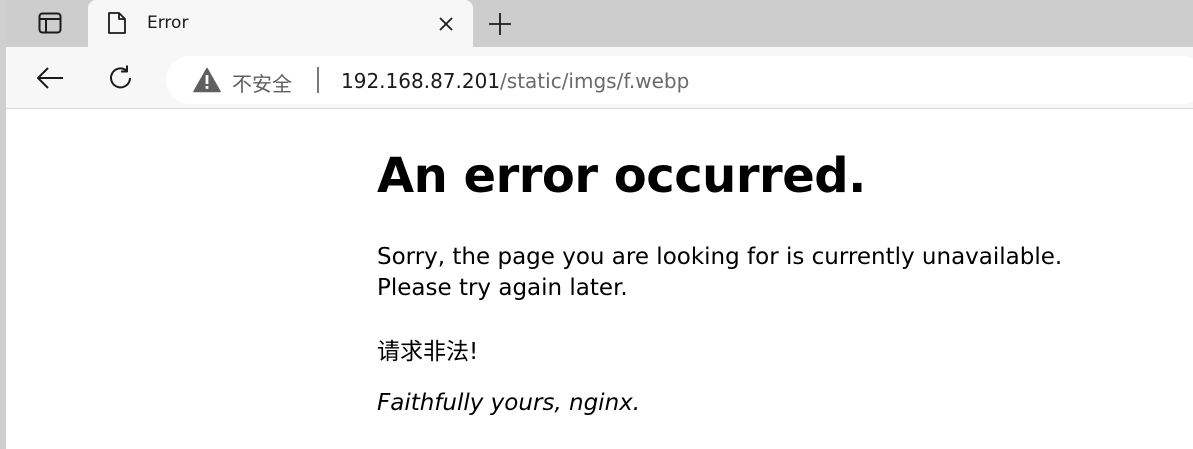 Image resolution: width=1193 pixels, height=449 pixels. Describe the element at coordinates (117, 23) in the screenshot. I see `page-icon` at that location.